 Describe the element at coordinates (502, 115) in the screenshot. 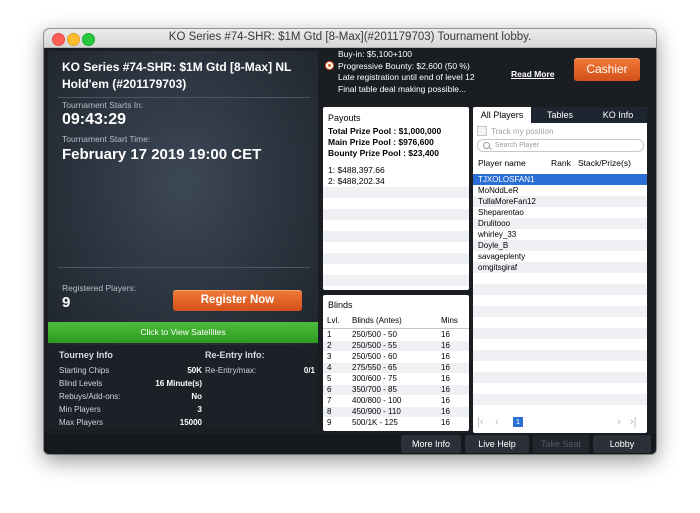

I see `tab-all-players: All Players` at that location.